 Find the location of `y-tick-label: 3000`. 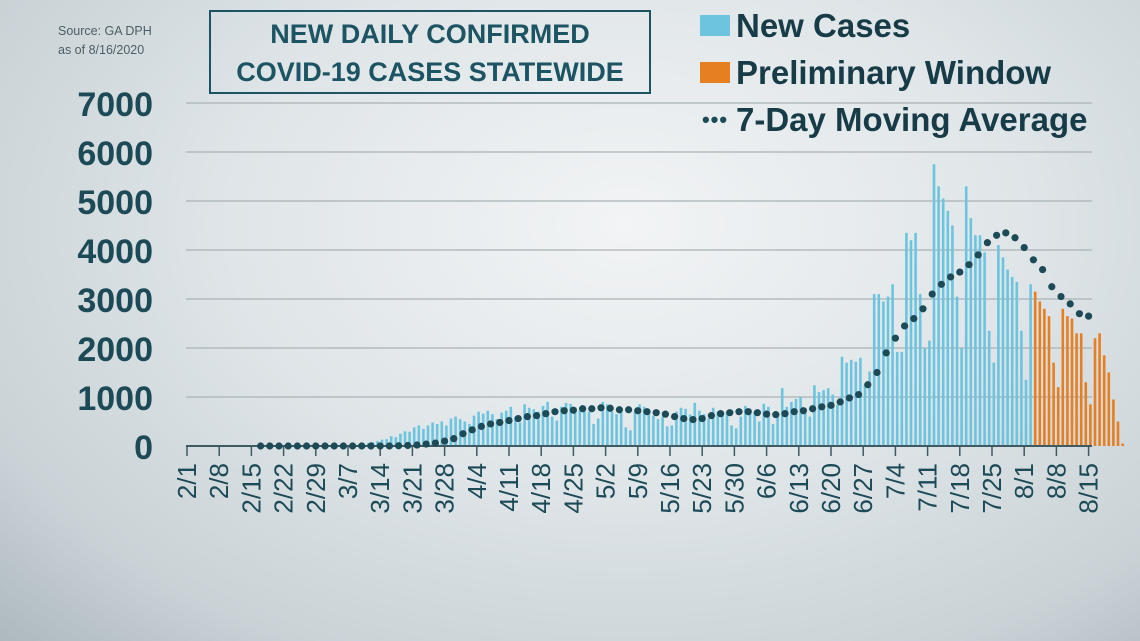

y-tick-label: 3000 is located at coordinates (115, 301).